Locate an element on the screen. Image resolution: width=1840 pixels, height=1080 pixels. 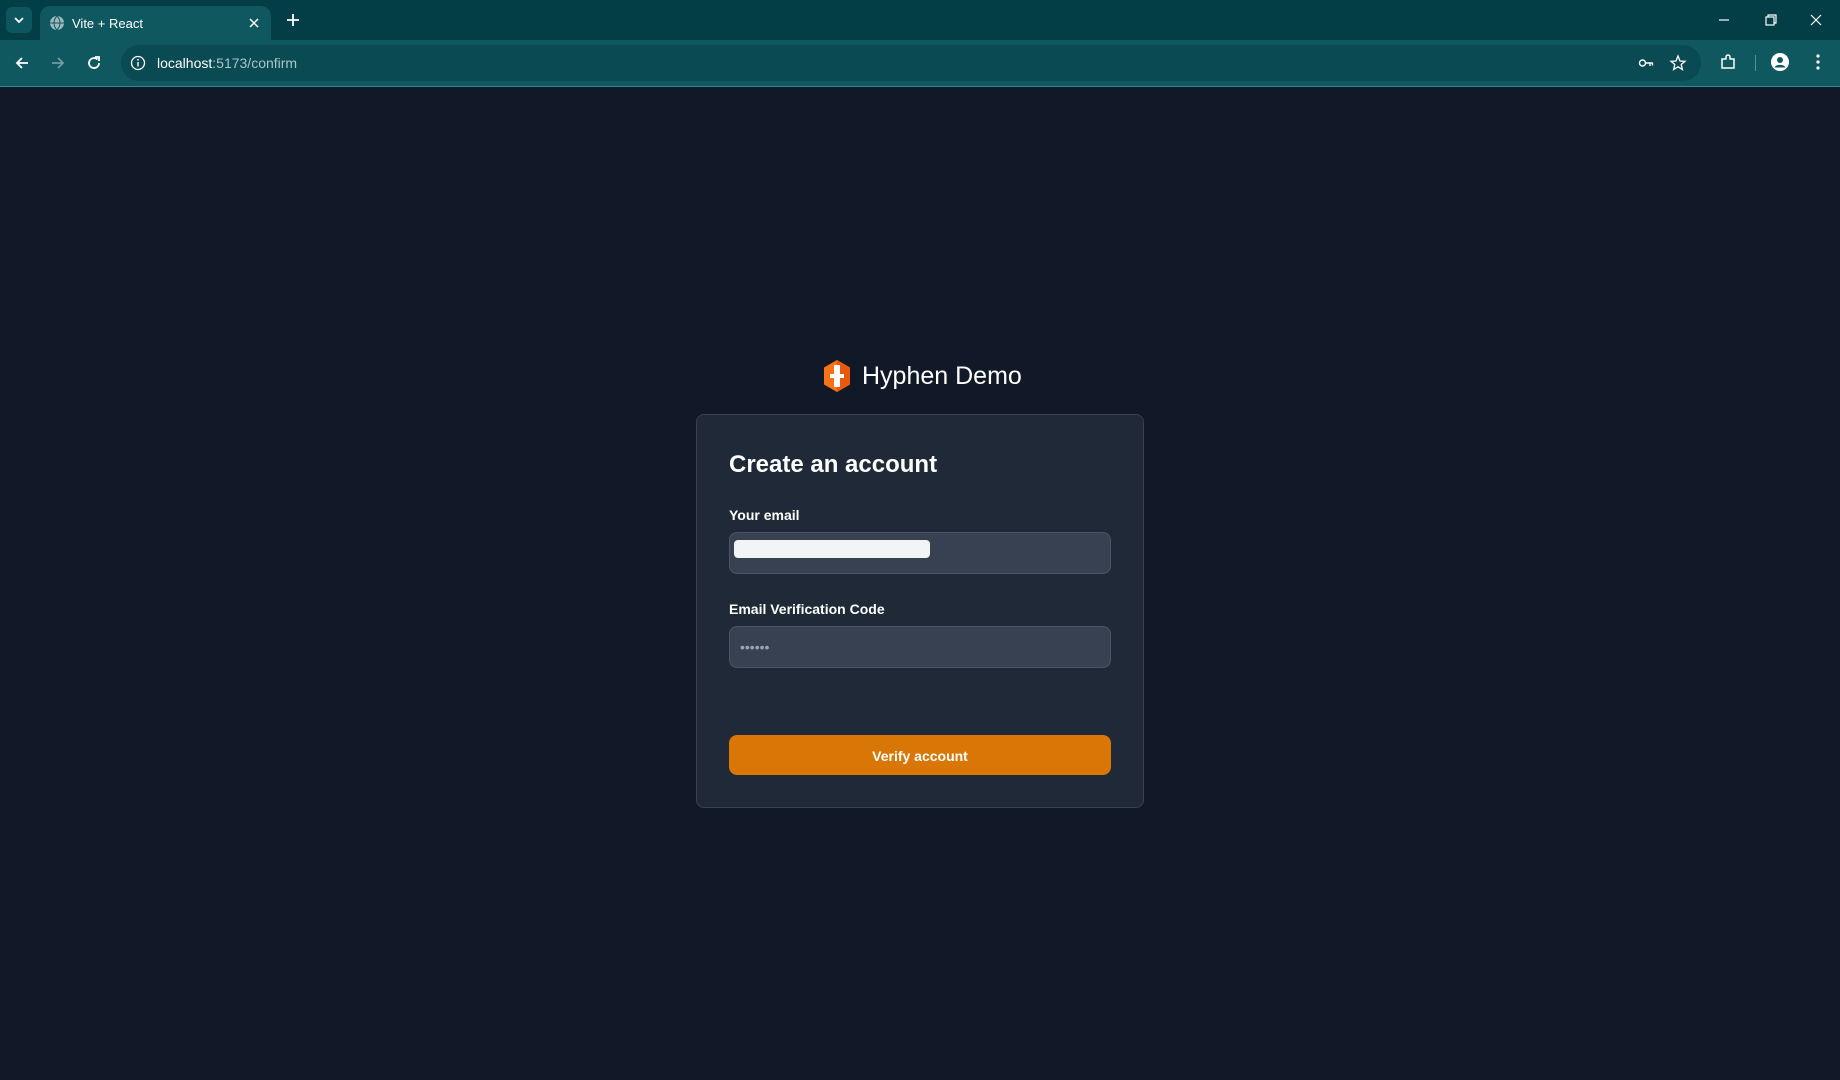
close-icon is located at coordinates (254, 23).